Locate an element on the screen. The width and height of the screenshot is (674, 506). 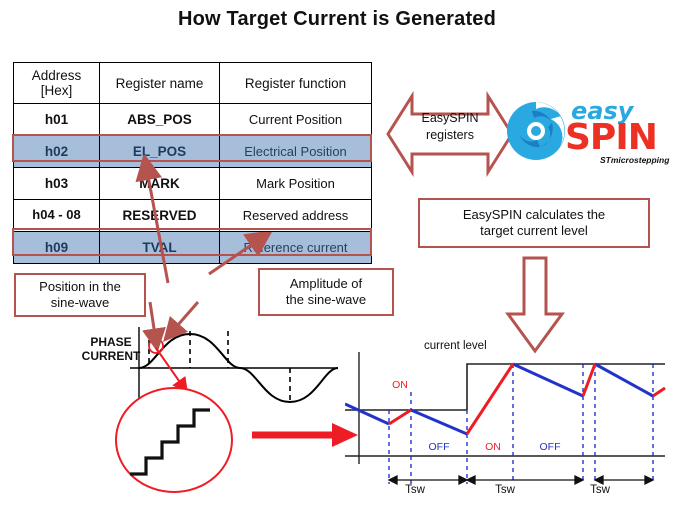
table-row: h01 ABS_POS Current Position is located at coordinates (192, 119).